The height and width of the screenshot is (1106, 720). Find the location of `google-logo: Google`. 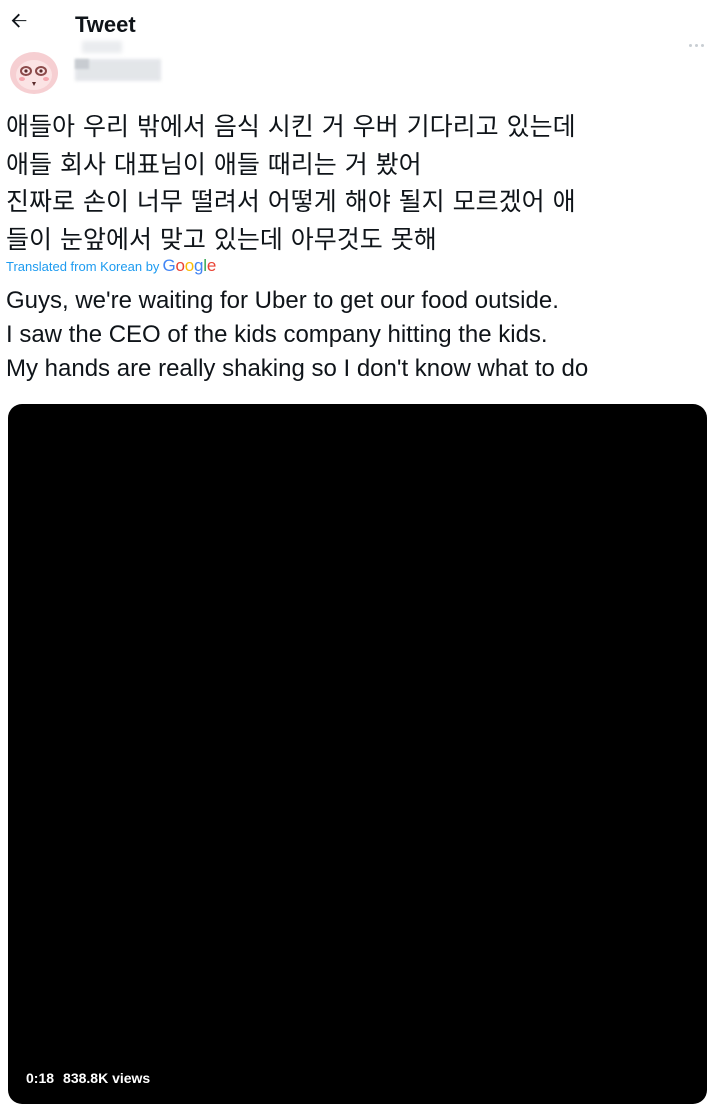

google-logo: Google is located at coordinates (189, 265).